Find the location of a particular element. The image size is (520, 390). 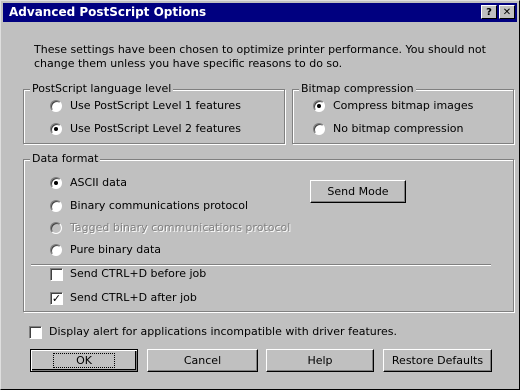

ps-level-1-label: Use PostScript Level 1 features is located at coordinates (155, 105).